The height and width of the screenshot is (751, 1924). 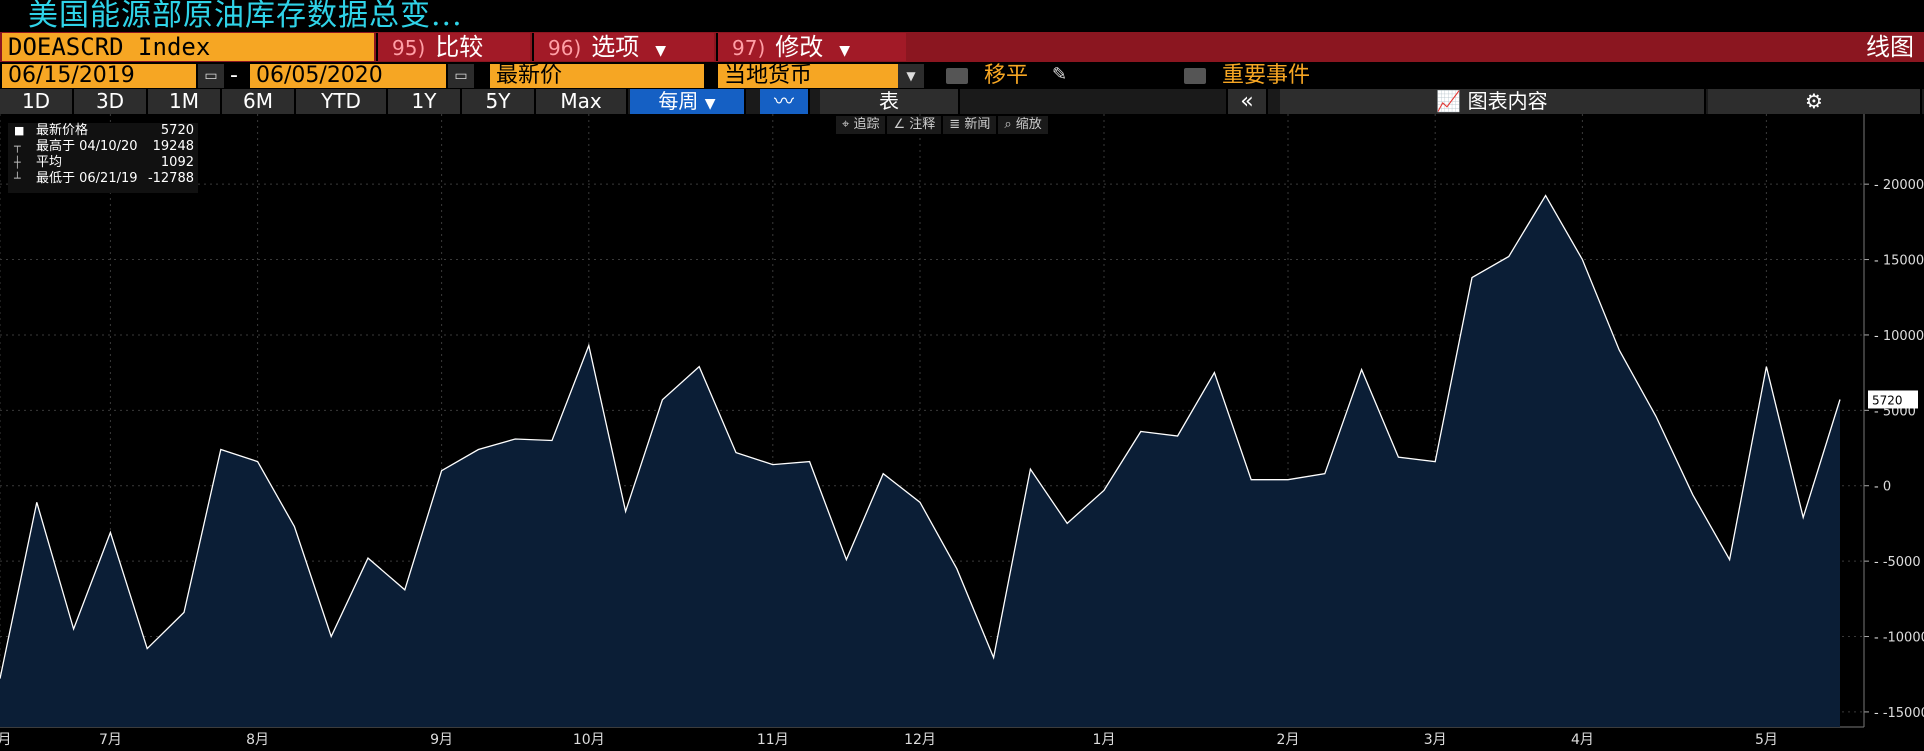 I want to click on ticker-field: DOEASCRD Index, so click(x=188, y=47).